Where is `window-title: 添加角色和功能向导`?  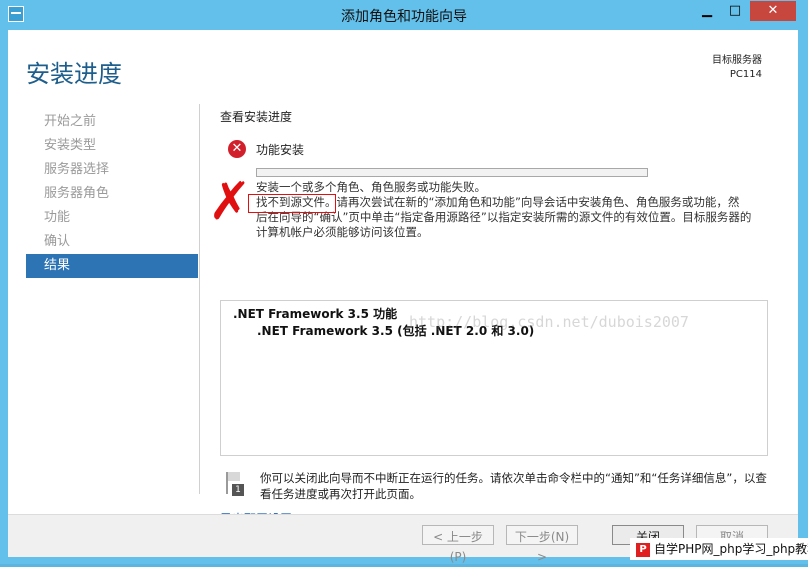
window-title: 添加角色和功能向导 is located at coordinates (404, 17).